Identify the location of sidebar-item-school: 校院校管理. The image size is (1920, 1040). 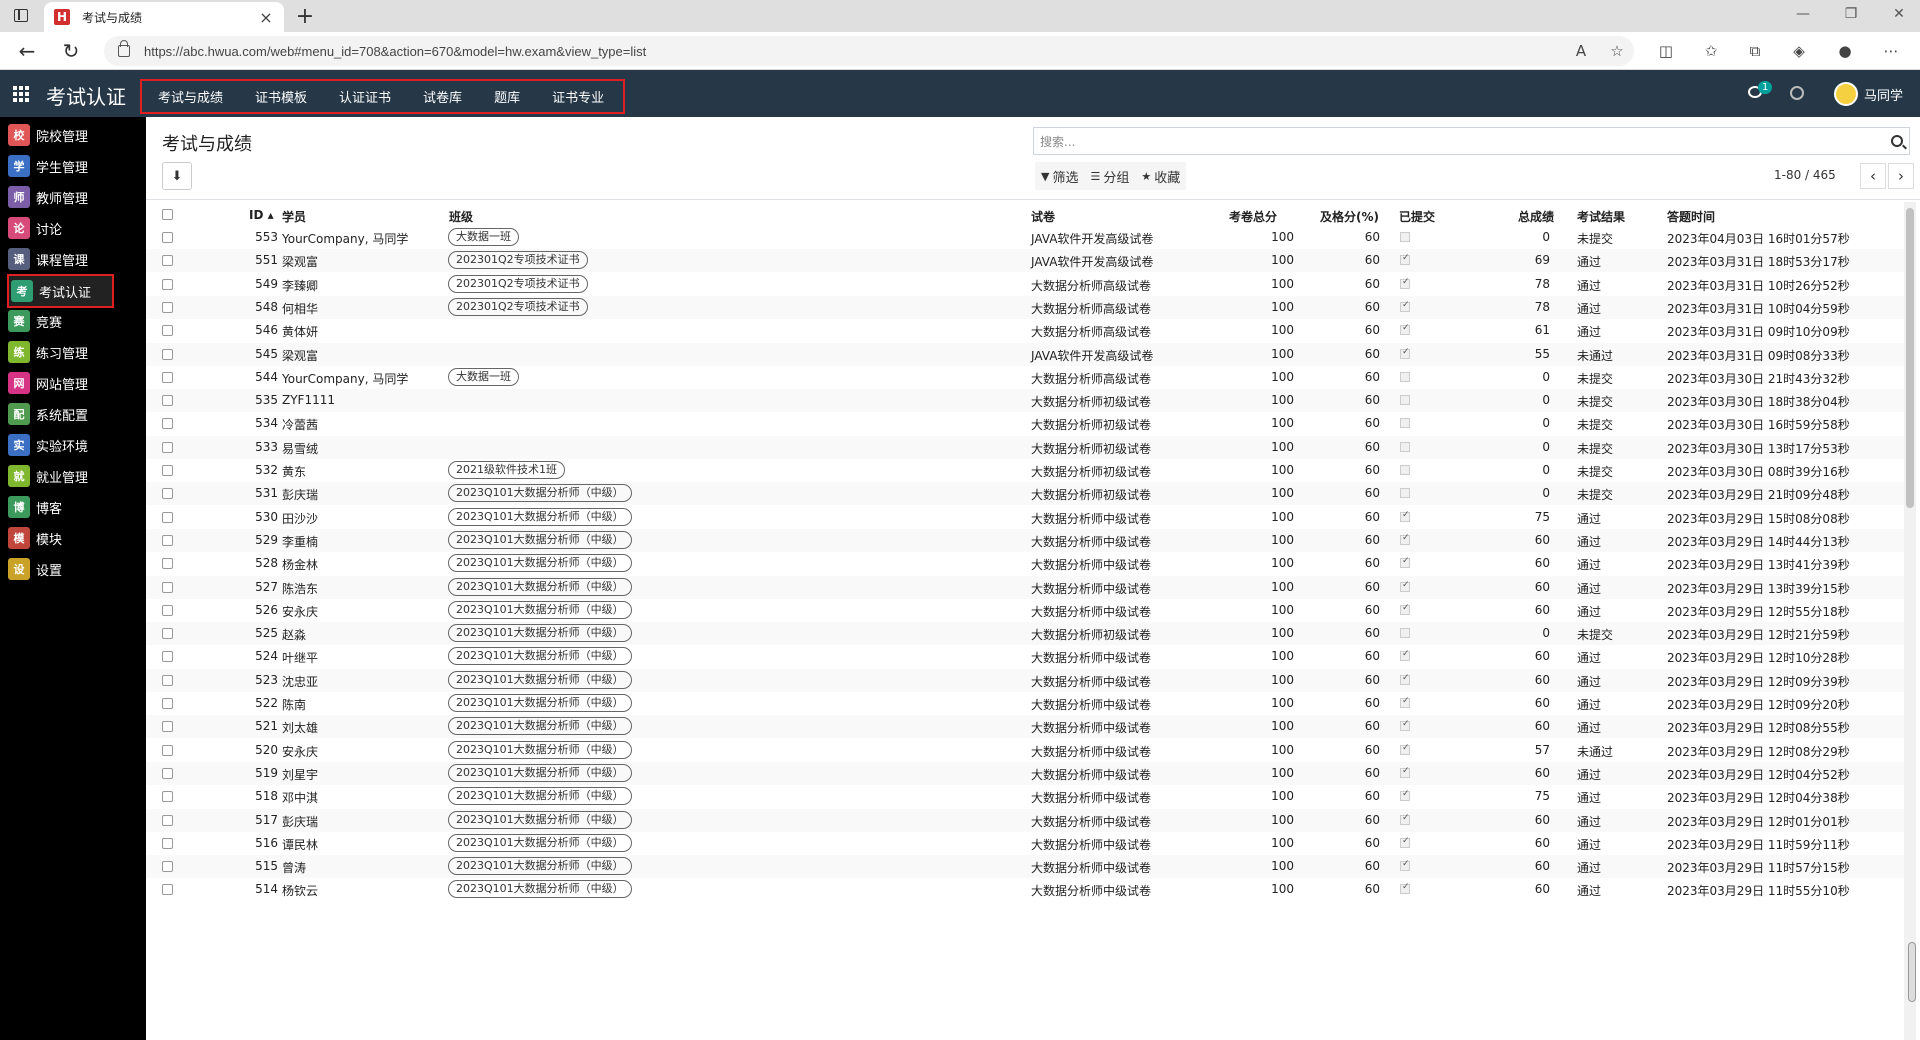
(61, 135).